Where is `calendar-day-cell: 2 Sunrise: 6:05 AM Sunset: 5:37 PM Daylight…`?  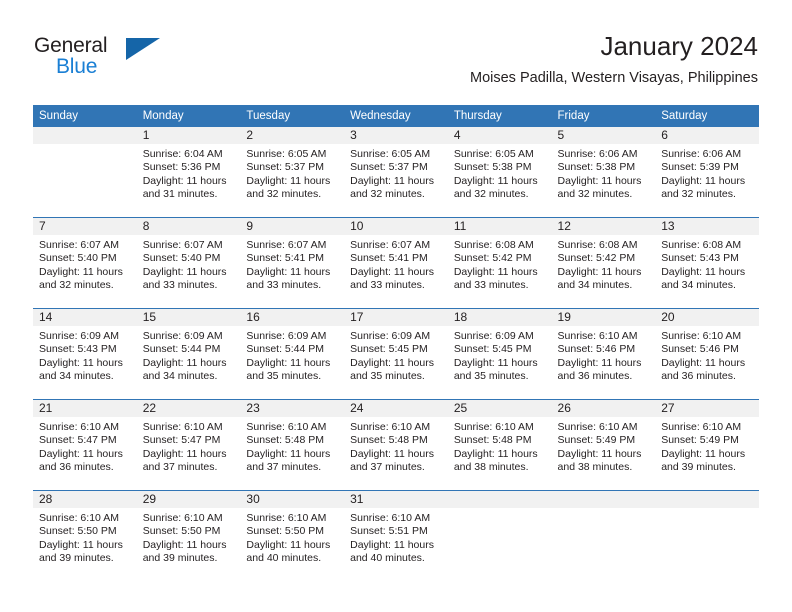
calendar-day-cell: 2 Sunrise: 6:05 AM Sunset: 5:37 PM Daylight… is located at coordinates (292, 172).